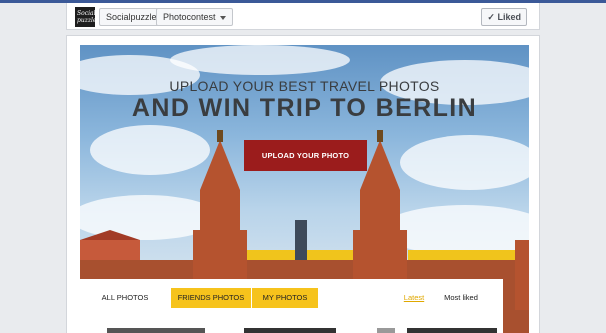 The width and height of the screenshot is (606, 333). What do you see at coordinates (461, 298) in the screenshot?
I see `sort-most-liked: Most liked` at bounding box center [461, 298].